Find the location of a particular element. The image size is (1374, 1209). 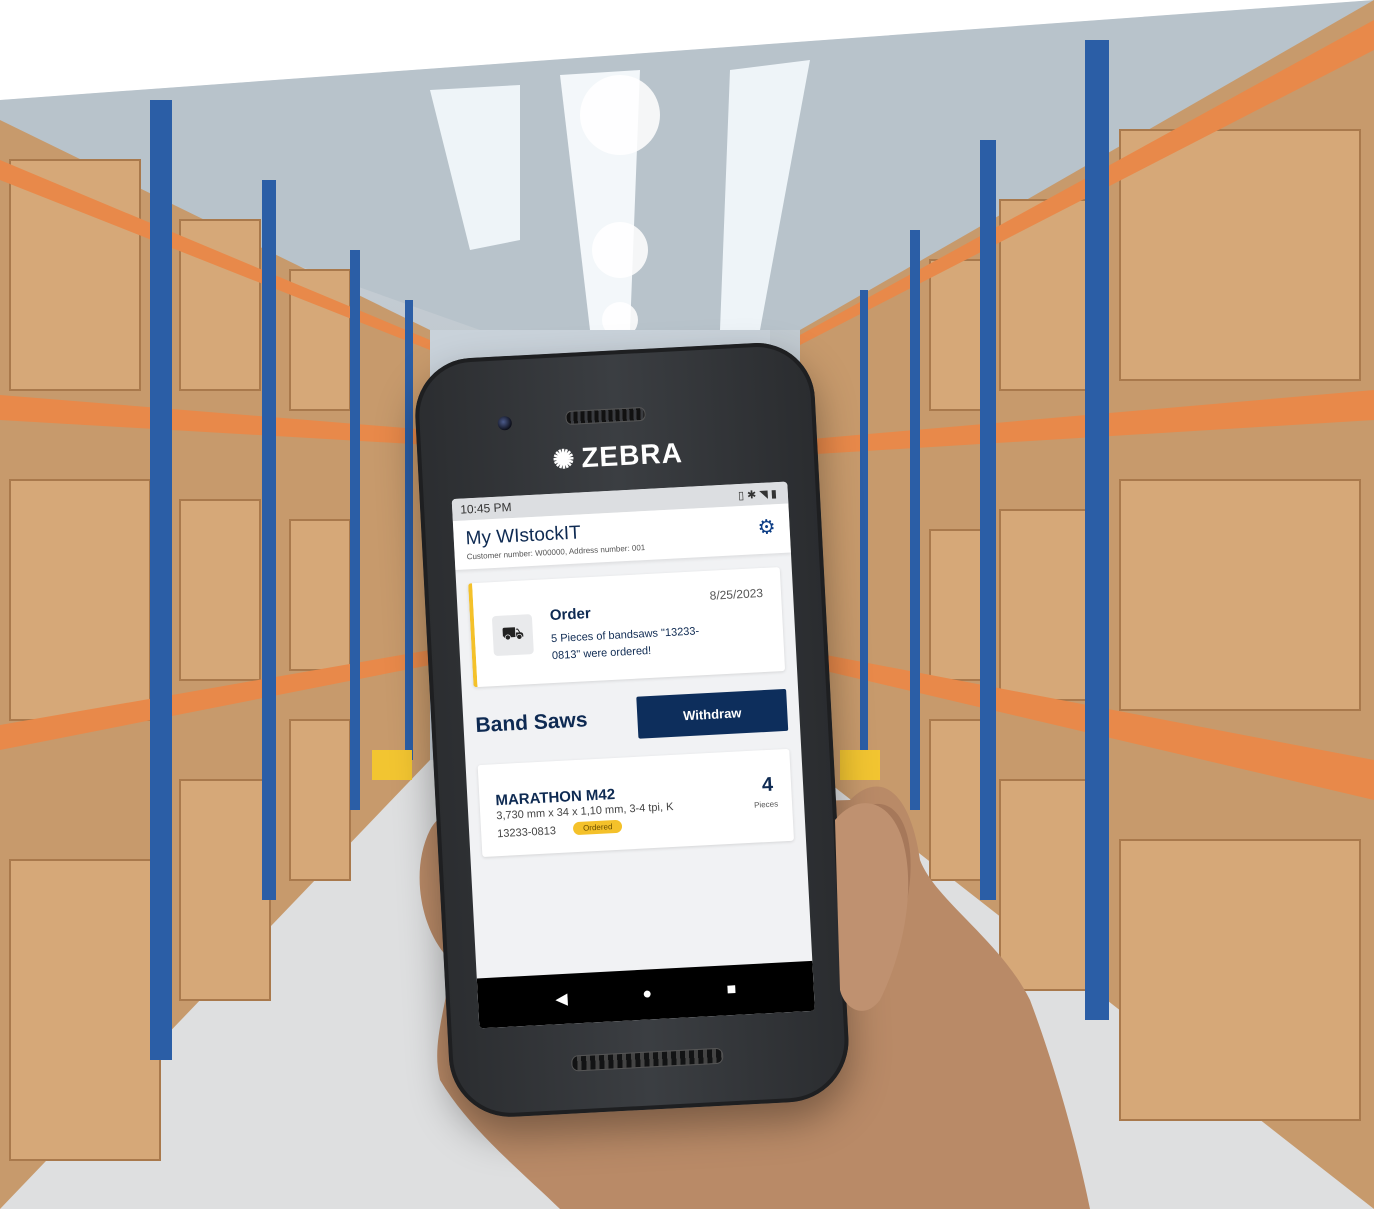

section-title: Band Saws is located at coordinates (531, 723).